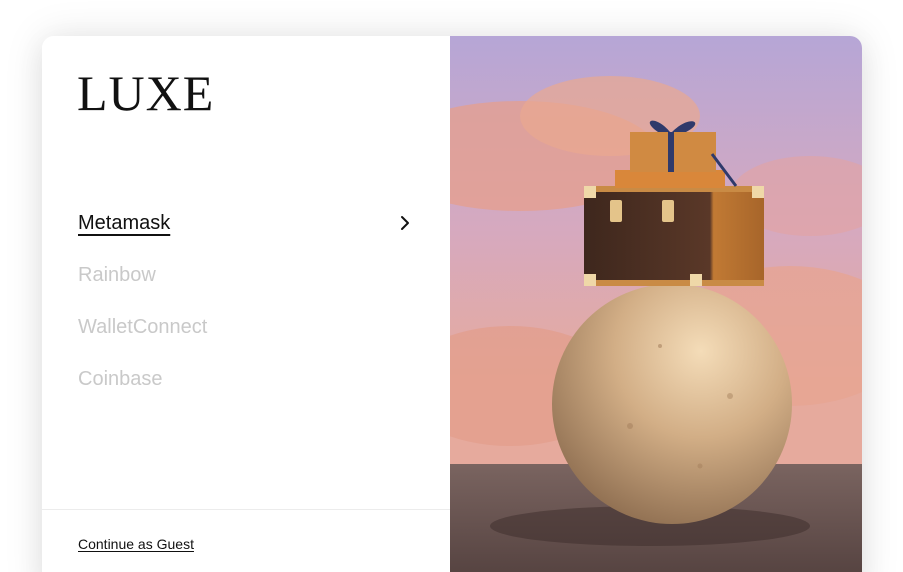 This screenshot has width=903, height=572. I want to click on wallet-option-label: WalletConnect, so click(143, 327).